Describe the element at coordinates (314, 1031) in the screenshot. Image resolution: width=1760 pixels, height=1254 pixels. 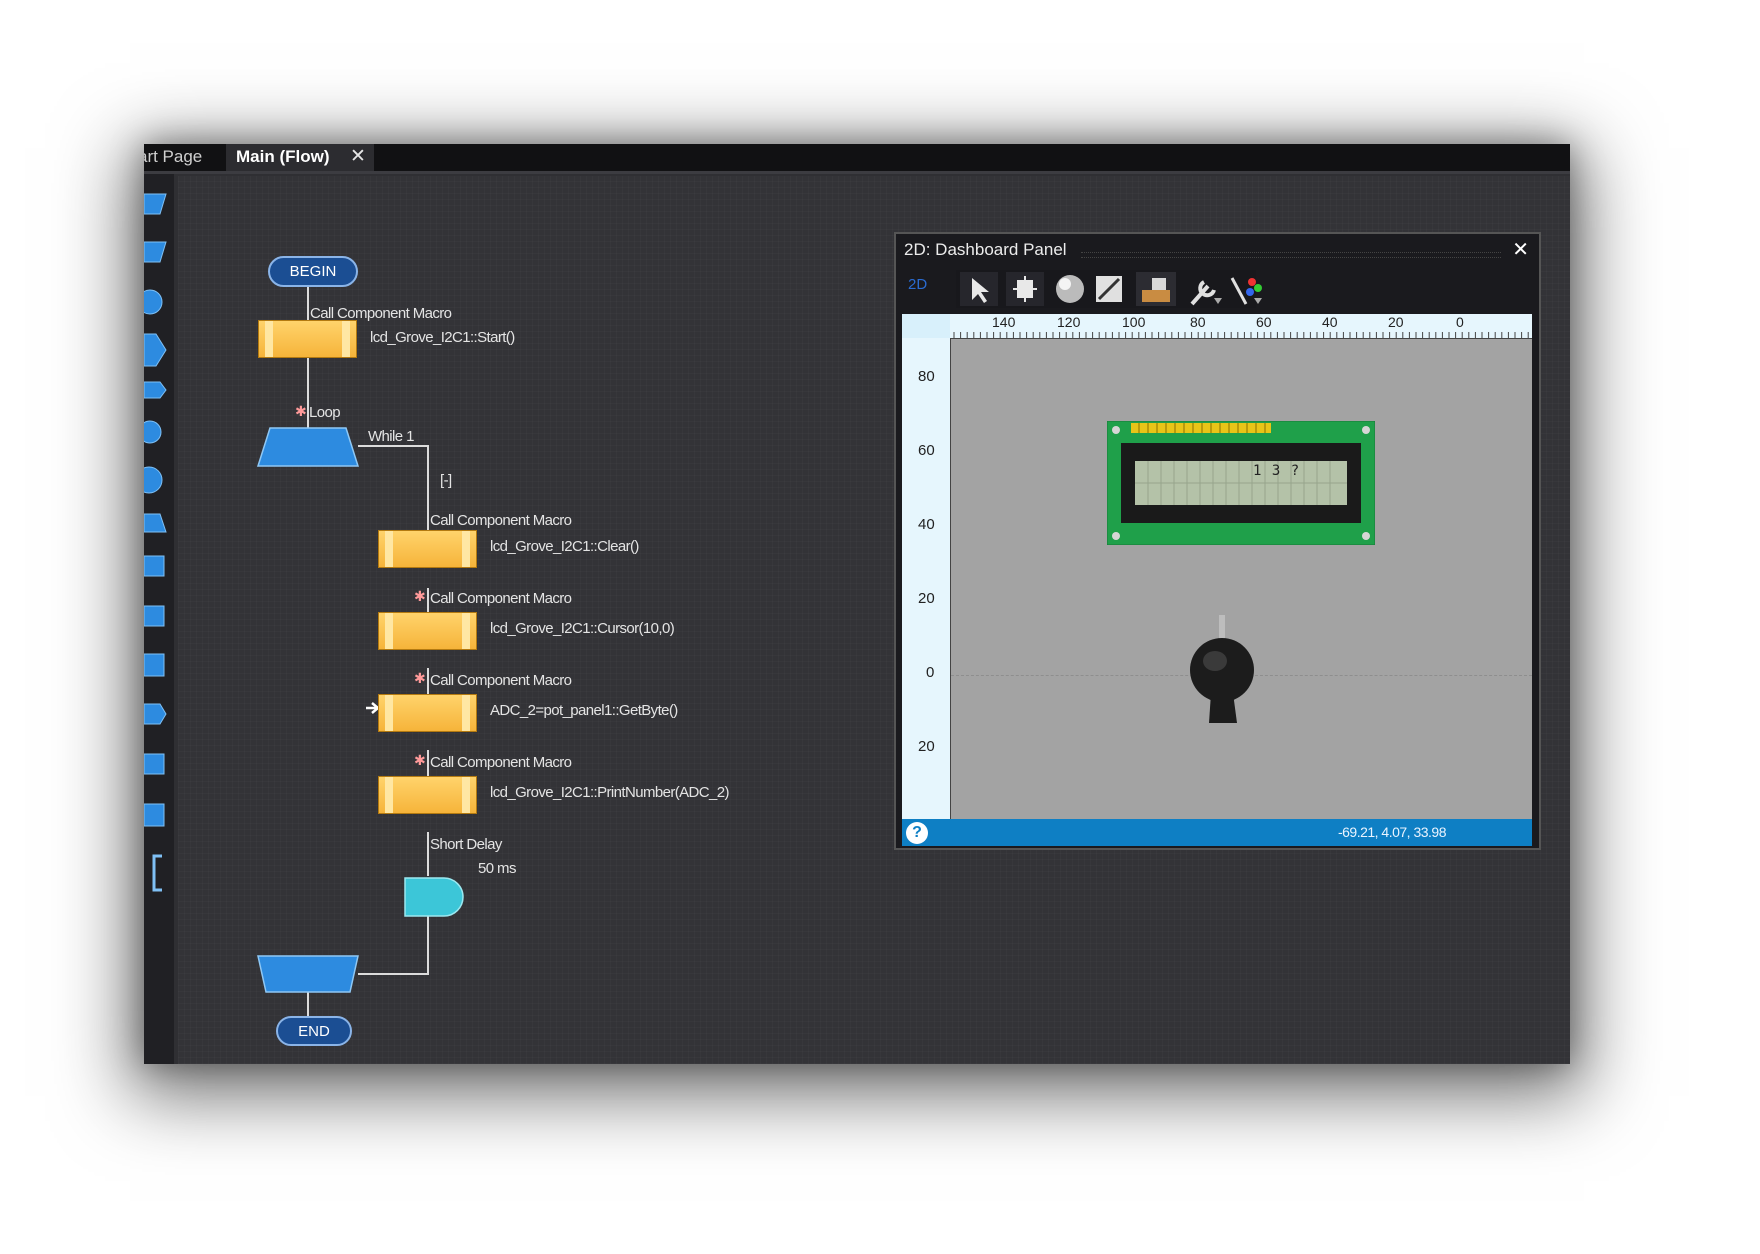
I see `end-terminal: END` at that location.